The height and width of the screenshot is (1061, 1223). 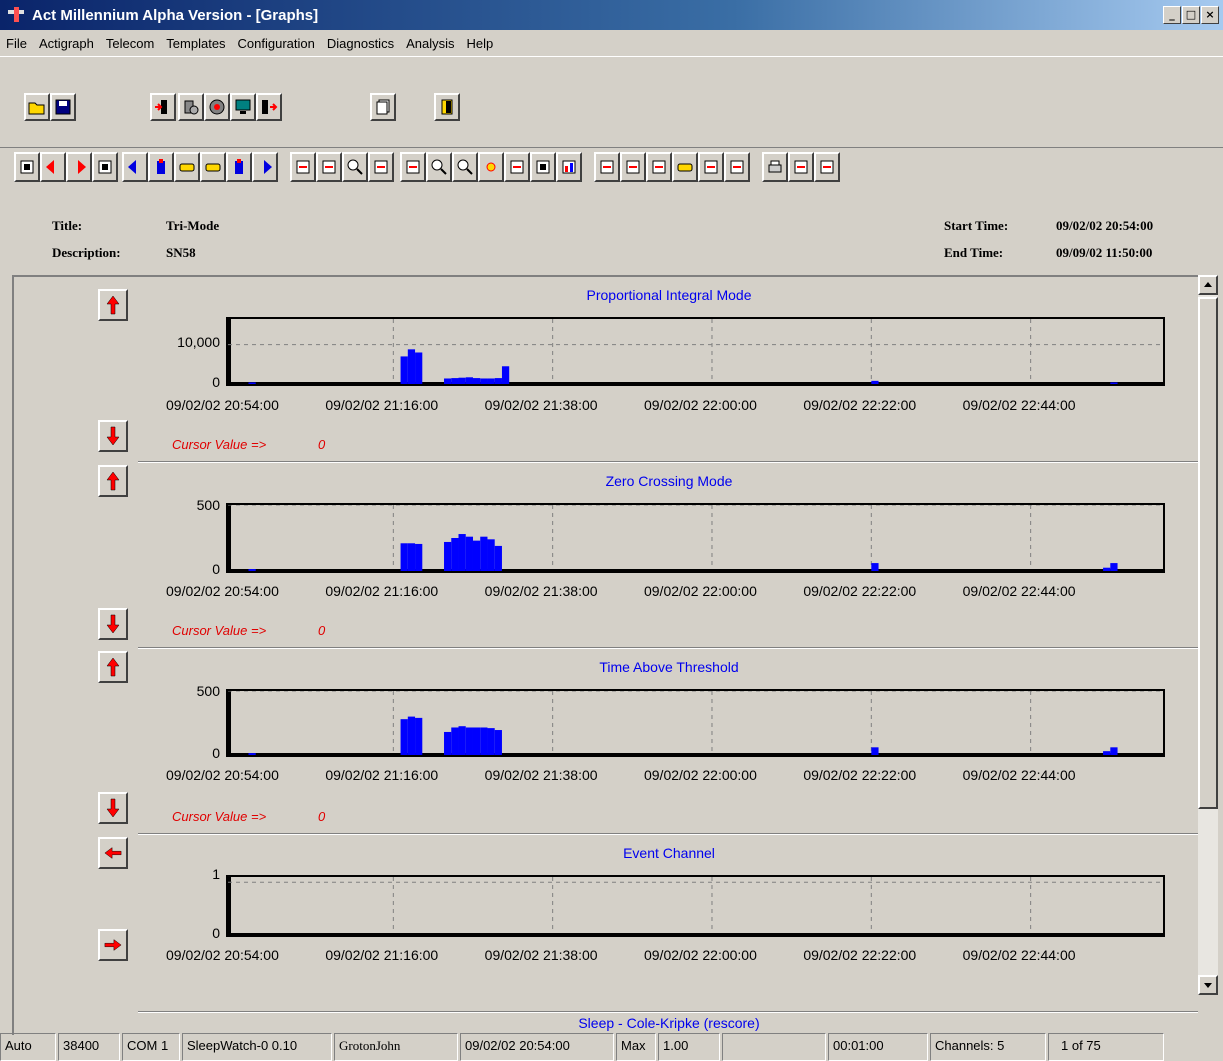 What do you see at coordinates (355, 167) in the screenshot?
I see `magnify-button` at bounding box center [355, 167].